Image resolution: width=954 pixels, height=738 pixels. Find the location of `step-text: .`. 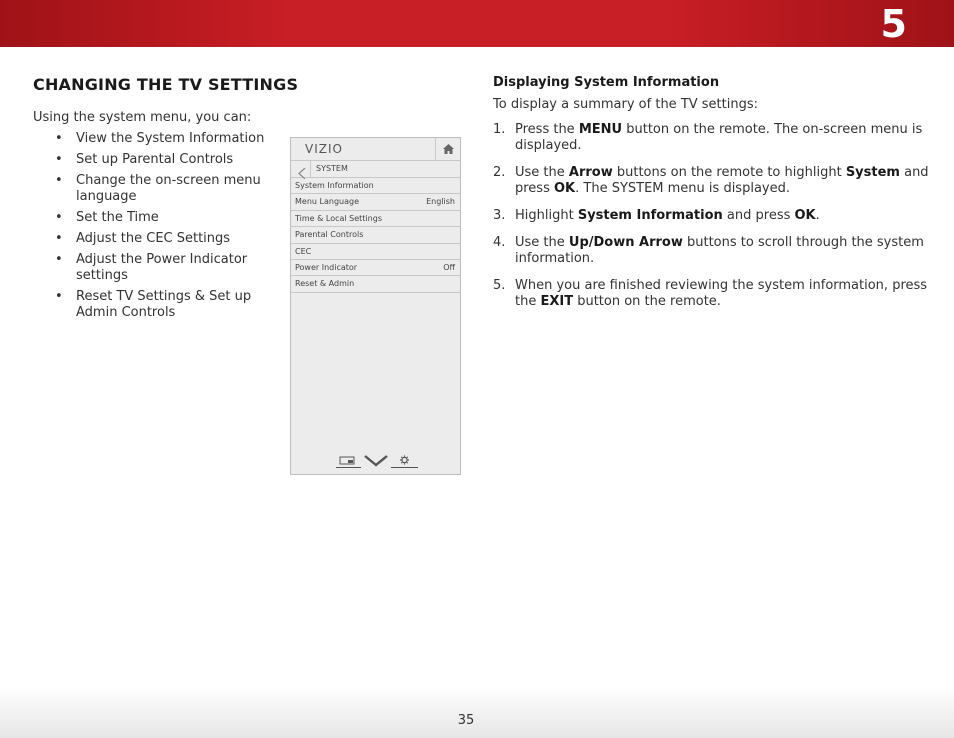

step-text: . is located at coordinates (817, 215).